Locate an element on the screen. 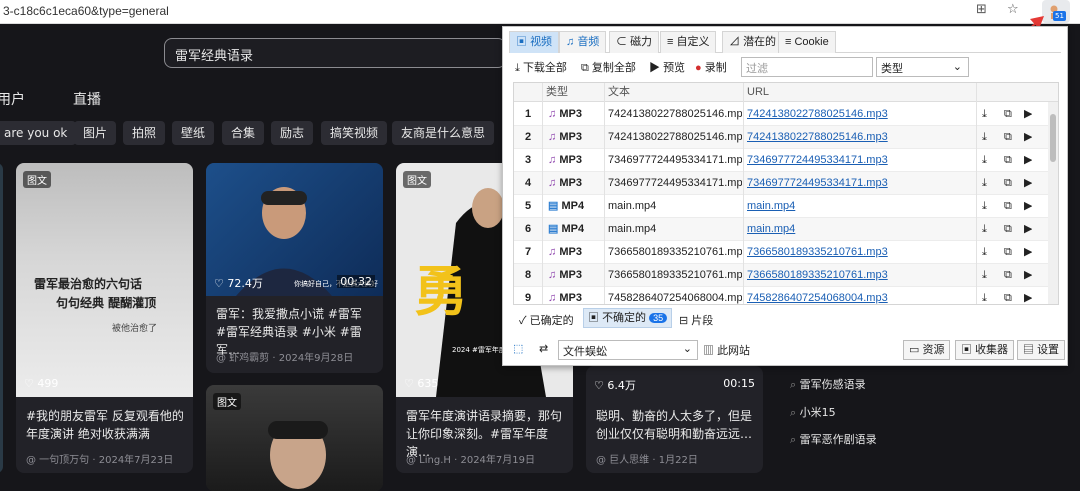 Image resolution: width=1080 pixels, height=491 pixels. video-card: 图文 is located at coordinates (294, 438).